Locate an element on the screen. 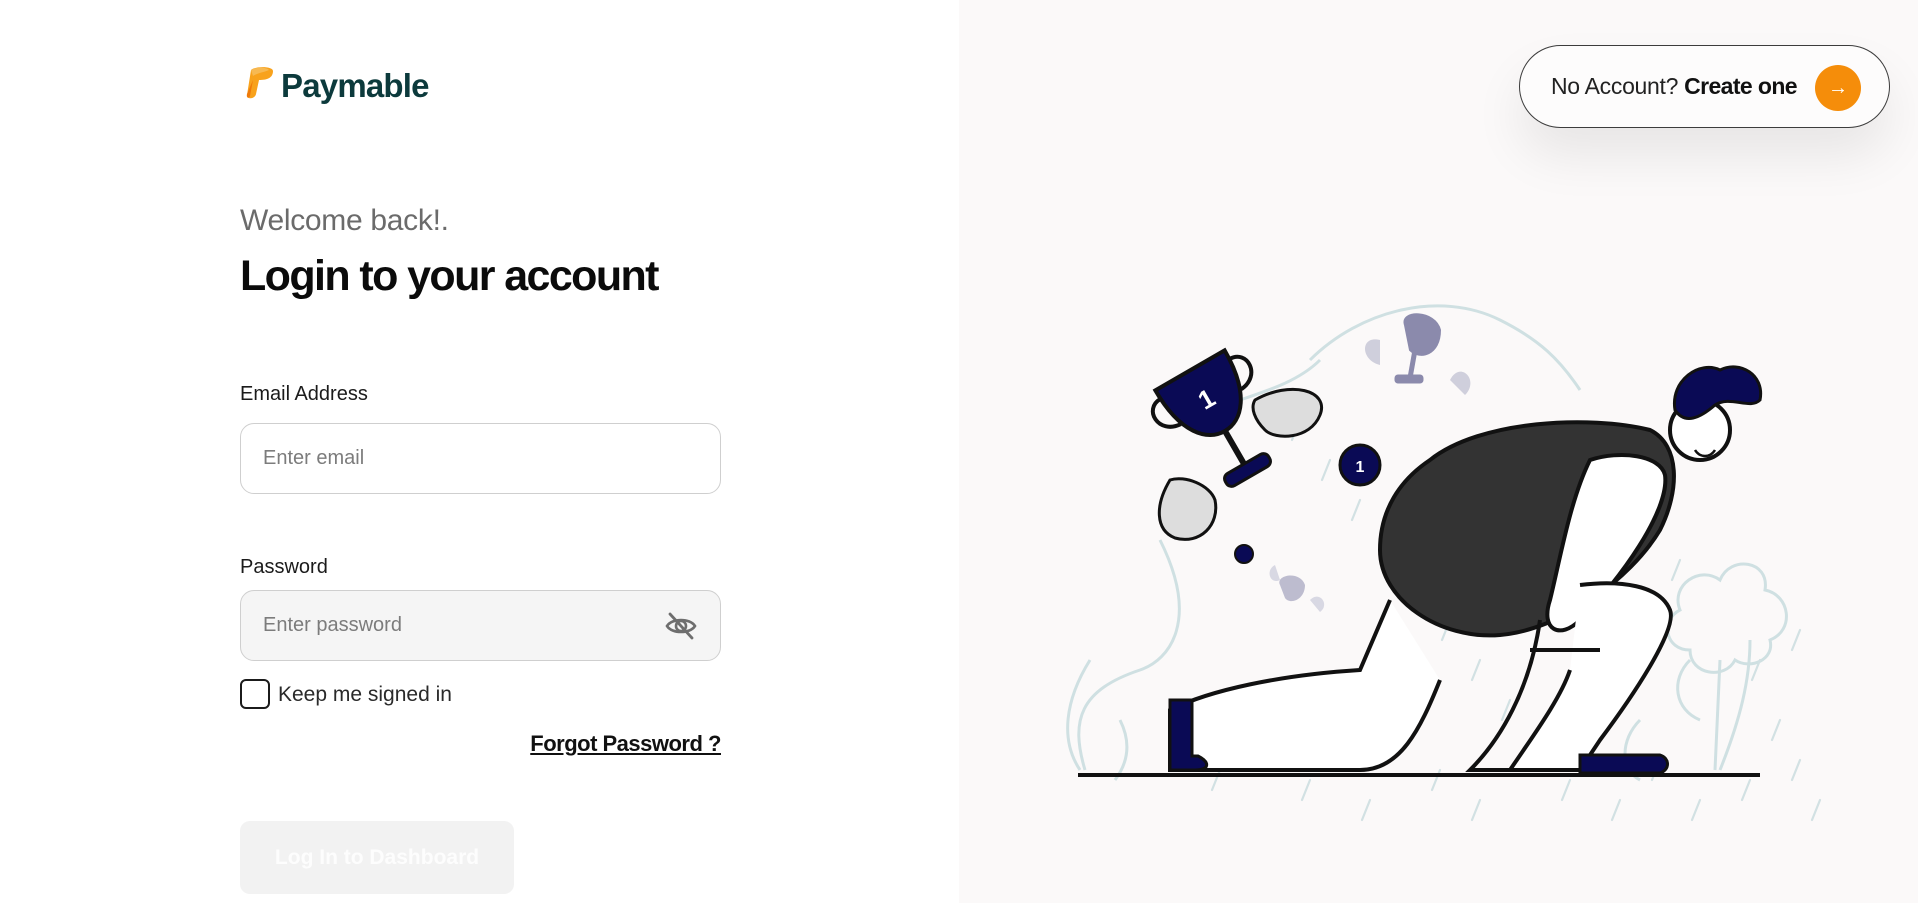 This screenshot has height=903, width=1918. password-label: Password is located at coordinates (284, 567).